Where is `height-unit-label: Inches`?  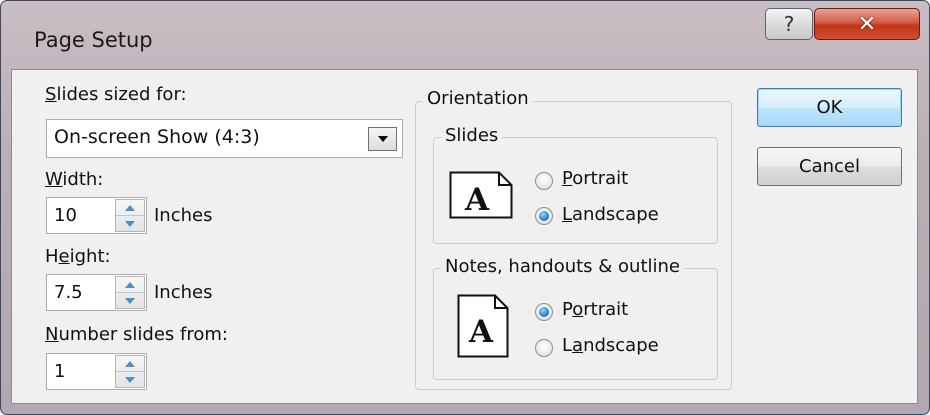
height-unit-label: Inches is located at coordinates (183, 292).